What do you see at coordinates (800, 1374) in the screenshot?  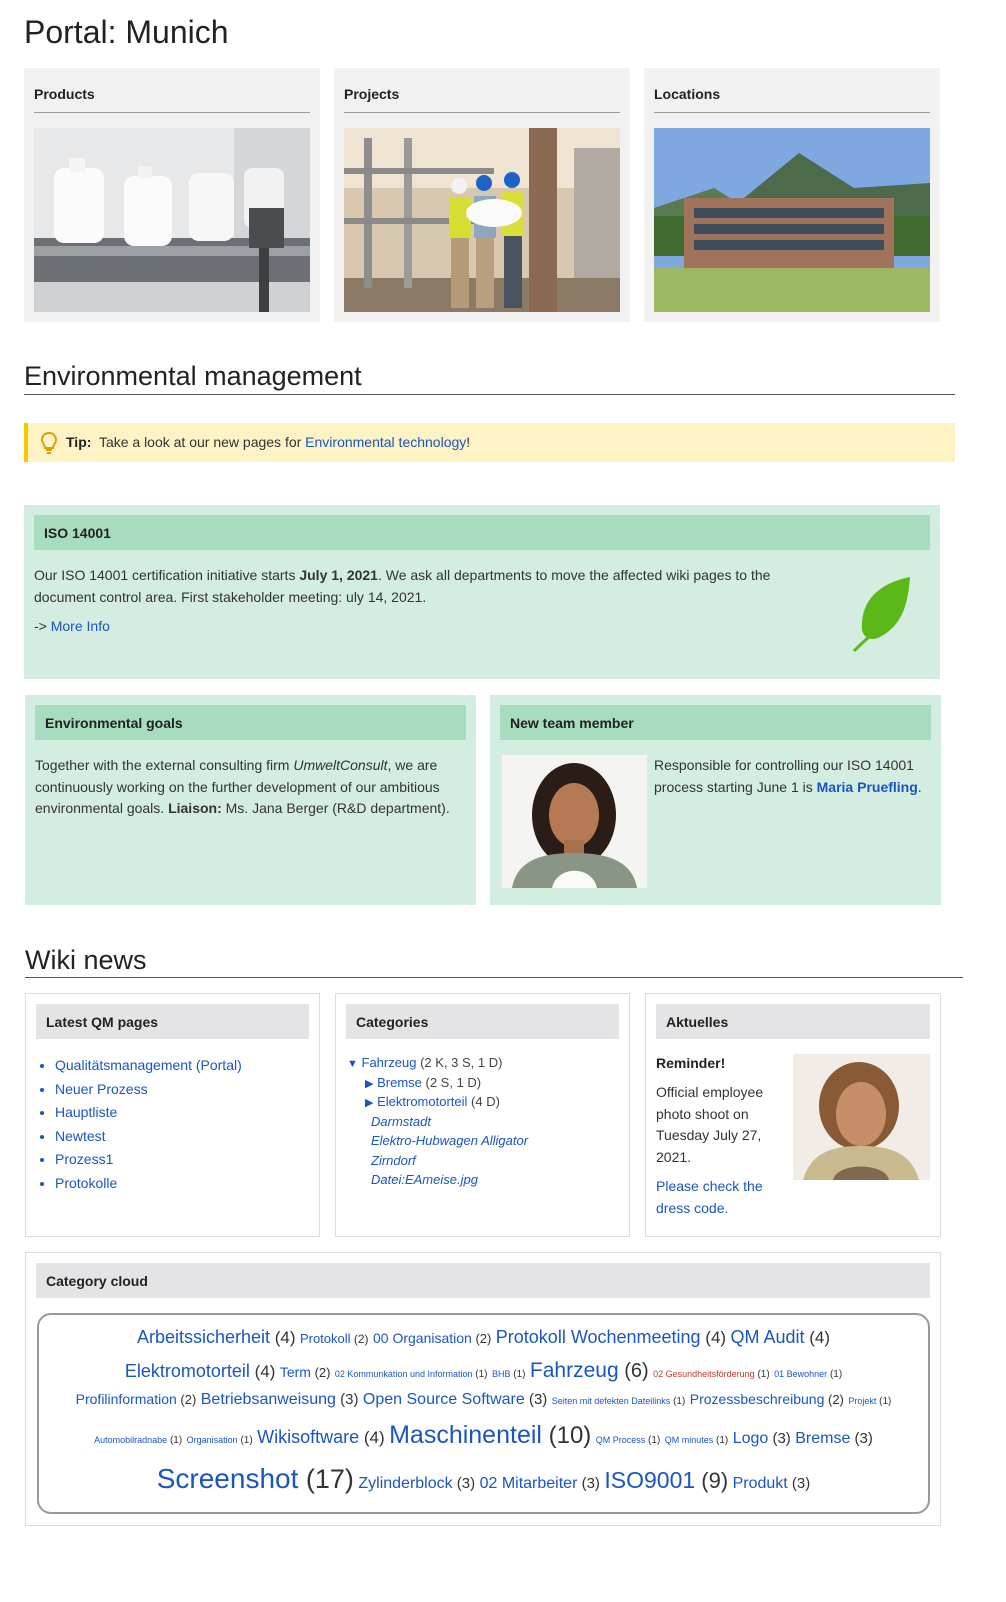 I see `cloud-tag-link: 01 Bewohner` at bounding box center [800, 1374].